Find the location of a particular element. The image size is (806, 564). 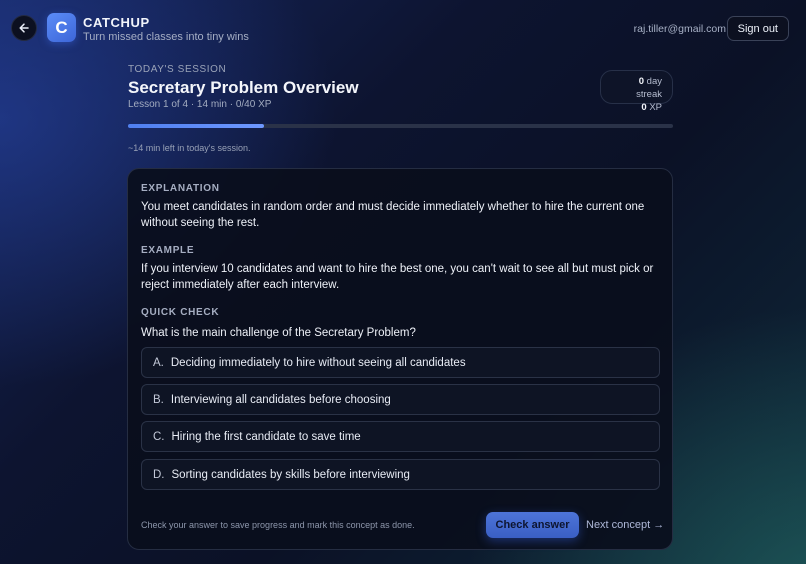

example-label: EXAMPLE is located at coordinates (168, 250).